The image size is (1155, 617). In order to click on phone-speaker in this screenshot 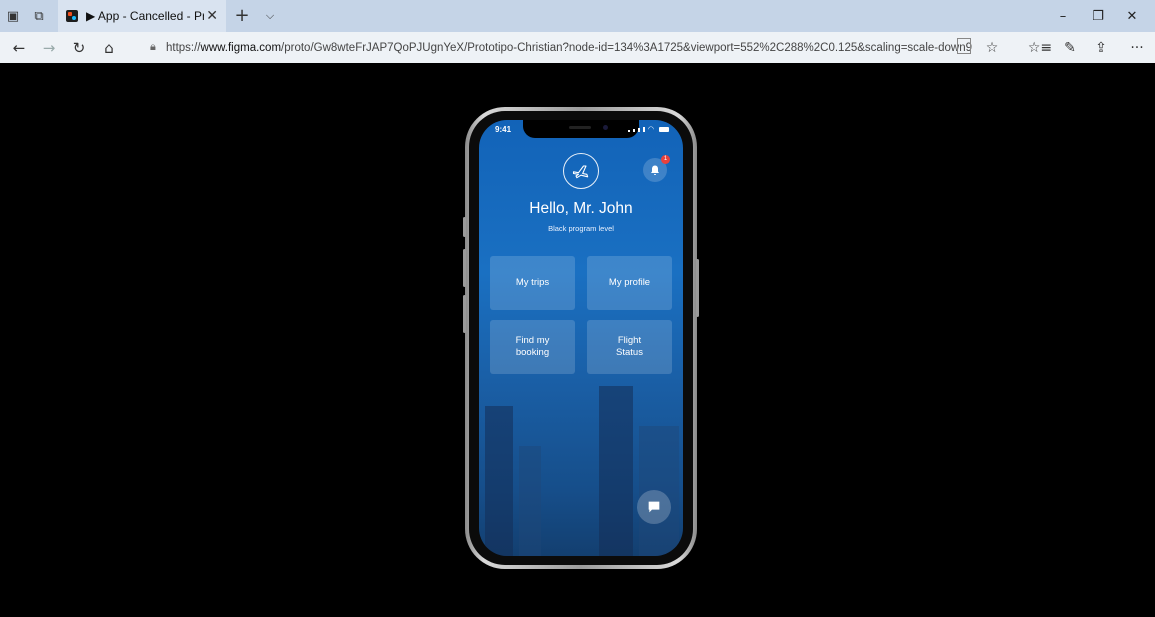, I will do `click(580, 127)`.